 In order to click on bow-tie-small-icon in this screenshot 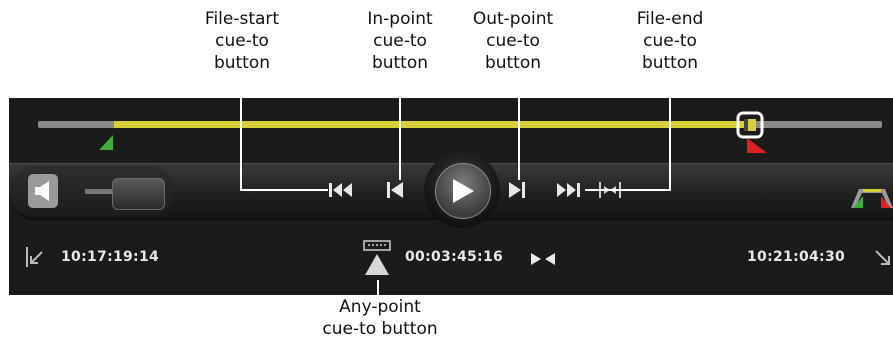, I will do `click(543, 259)`.